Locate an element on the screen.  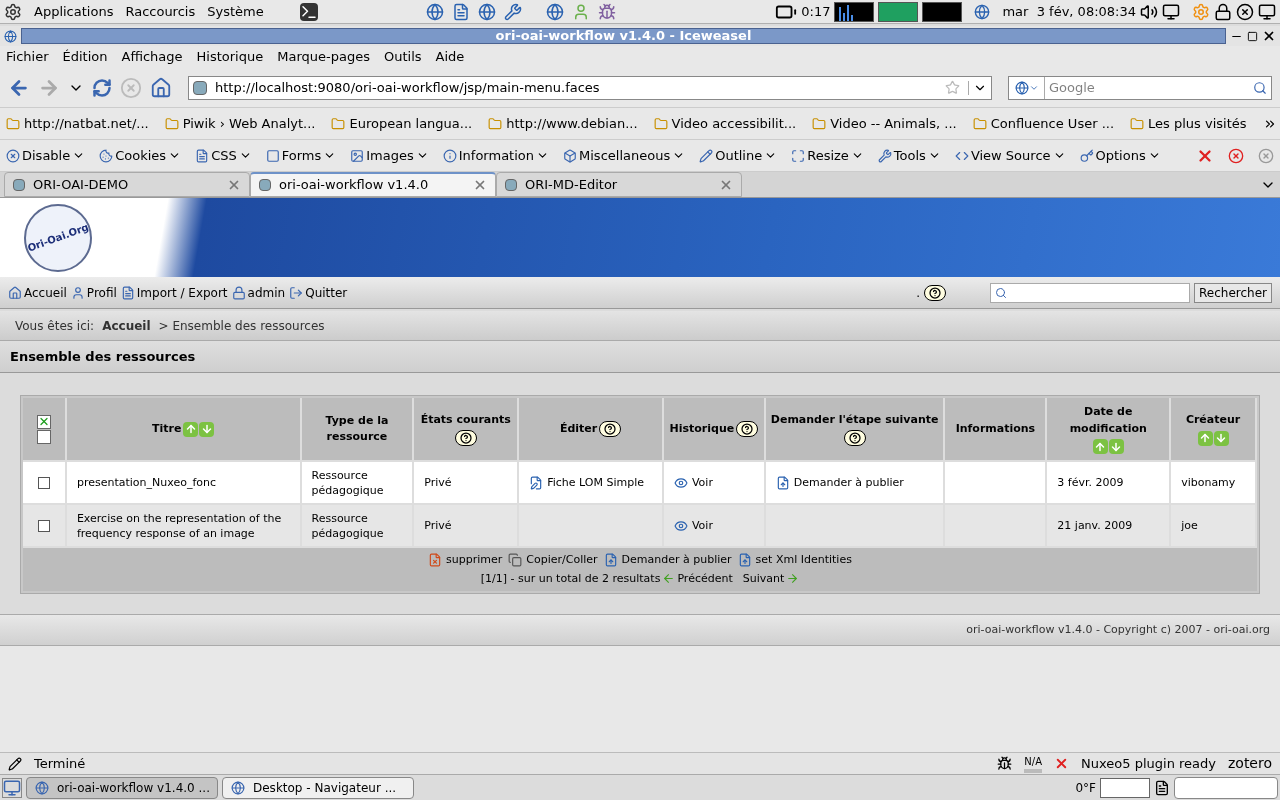
key-icon is located at coordinates (1086, 155).